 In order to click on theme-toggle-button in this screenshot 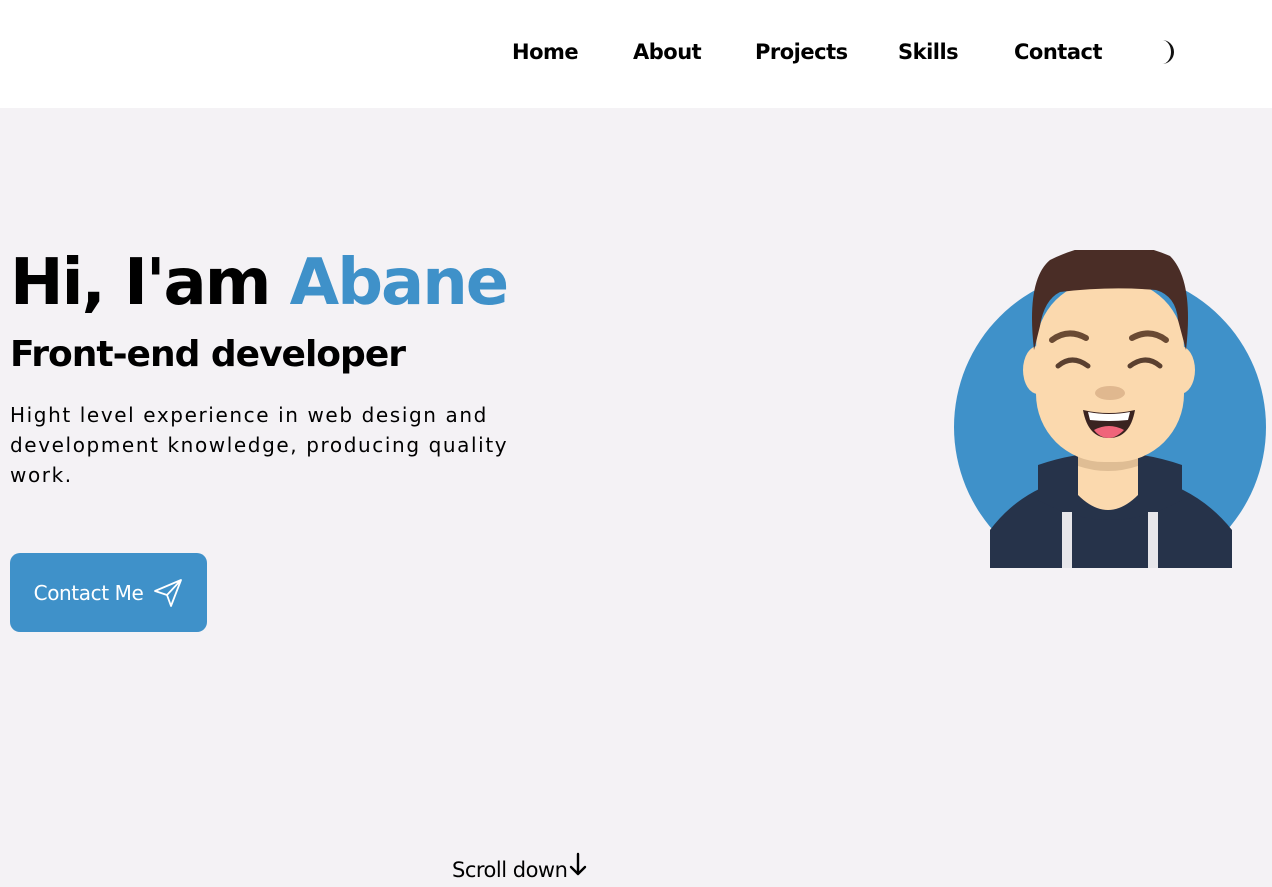, I will do `click(1167, 52)`.